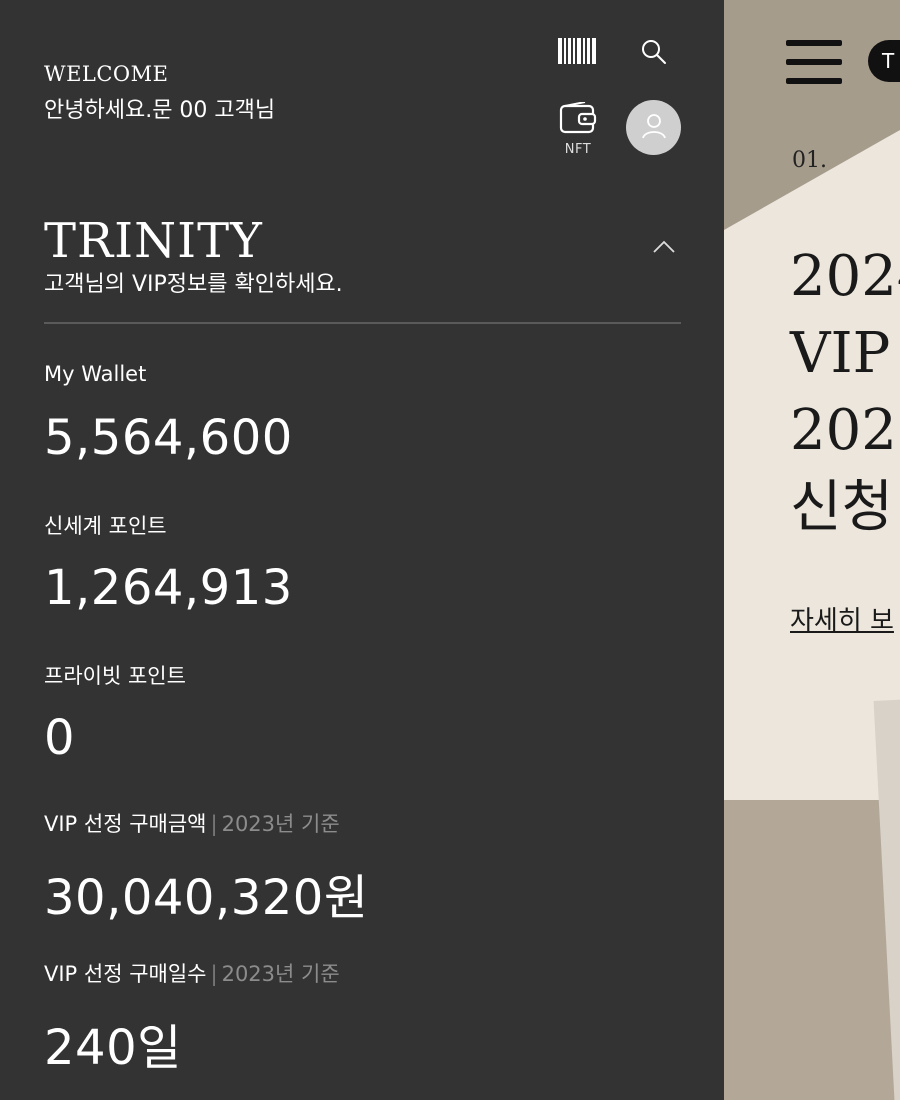 The width and height of the screenshot is (900, 1100). I want to click on greeting-text: 안녕하세요.문 00 고객님, so click(160, 110).